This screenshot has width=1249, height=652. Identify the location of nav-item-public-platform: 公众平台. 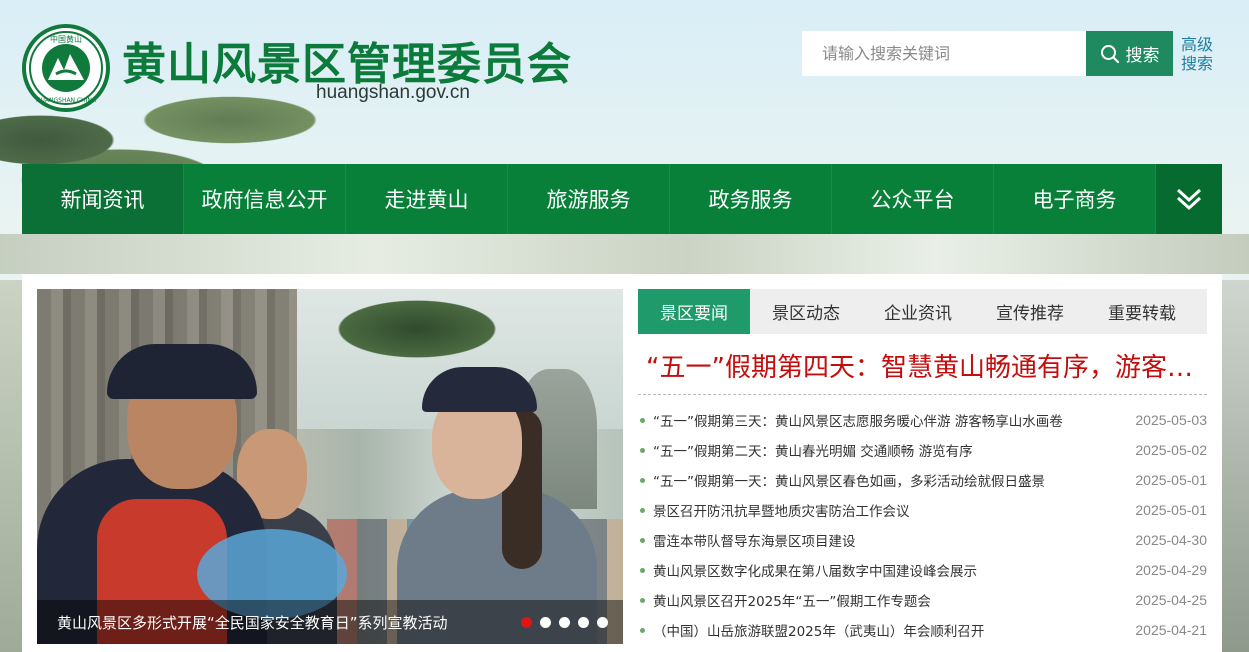
(913, 199).